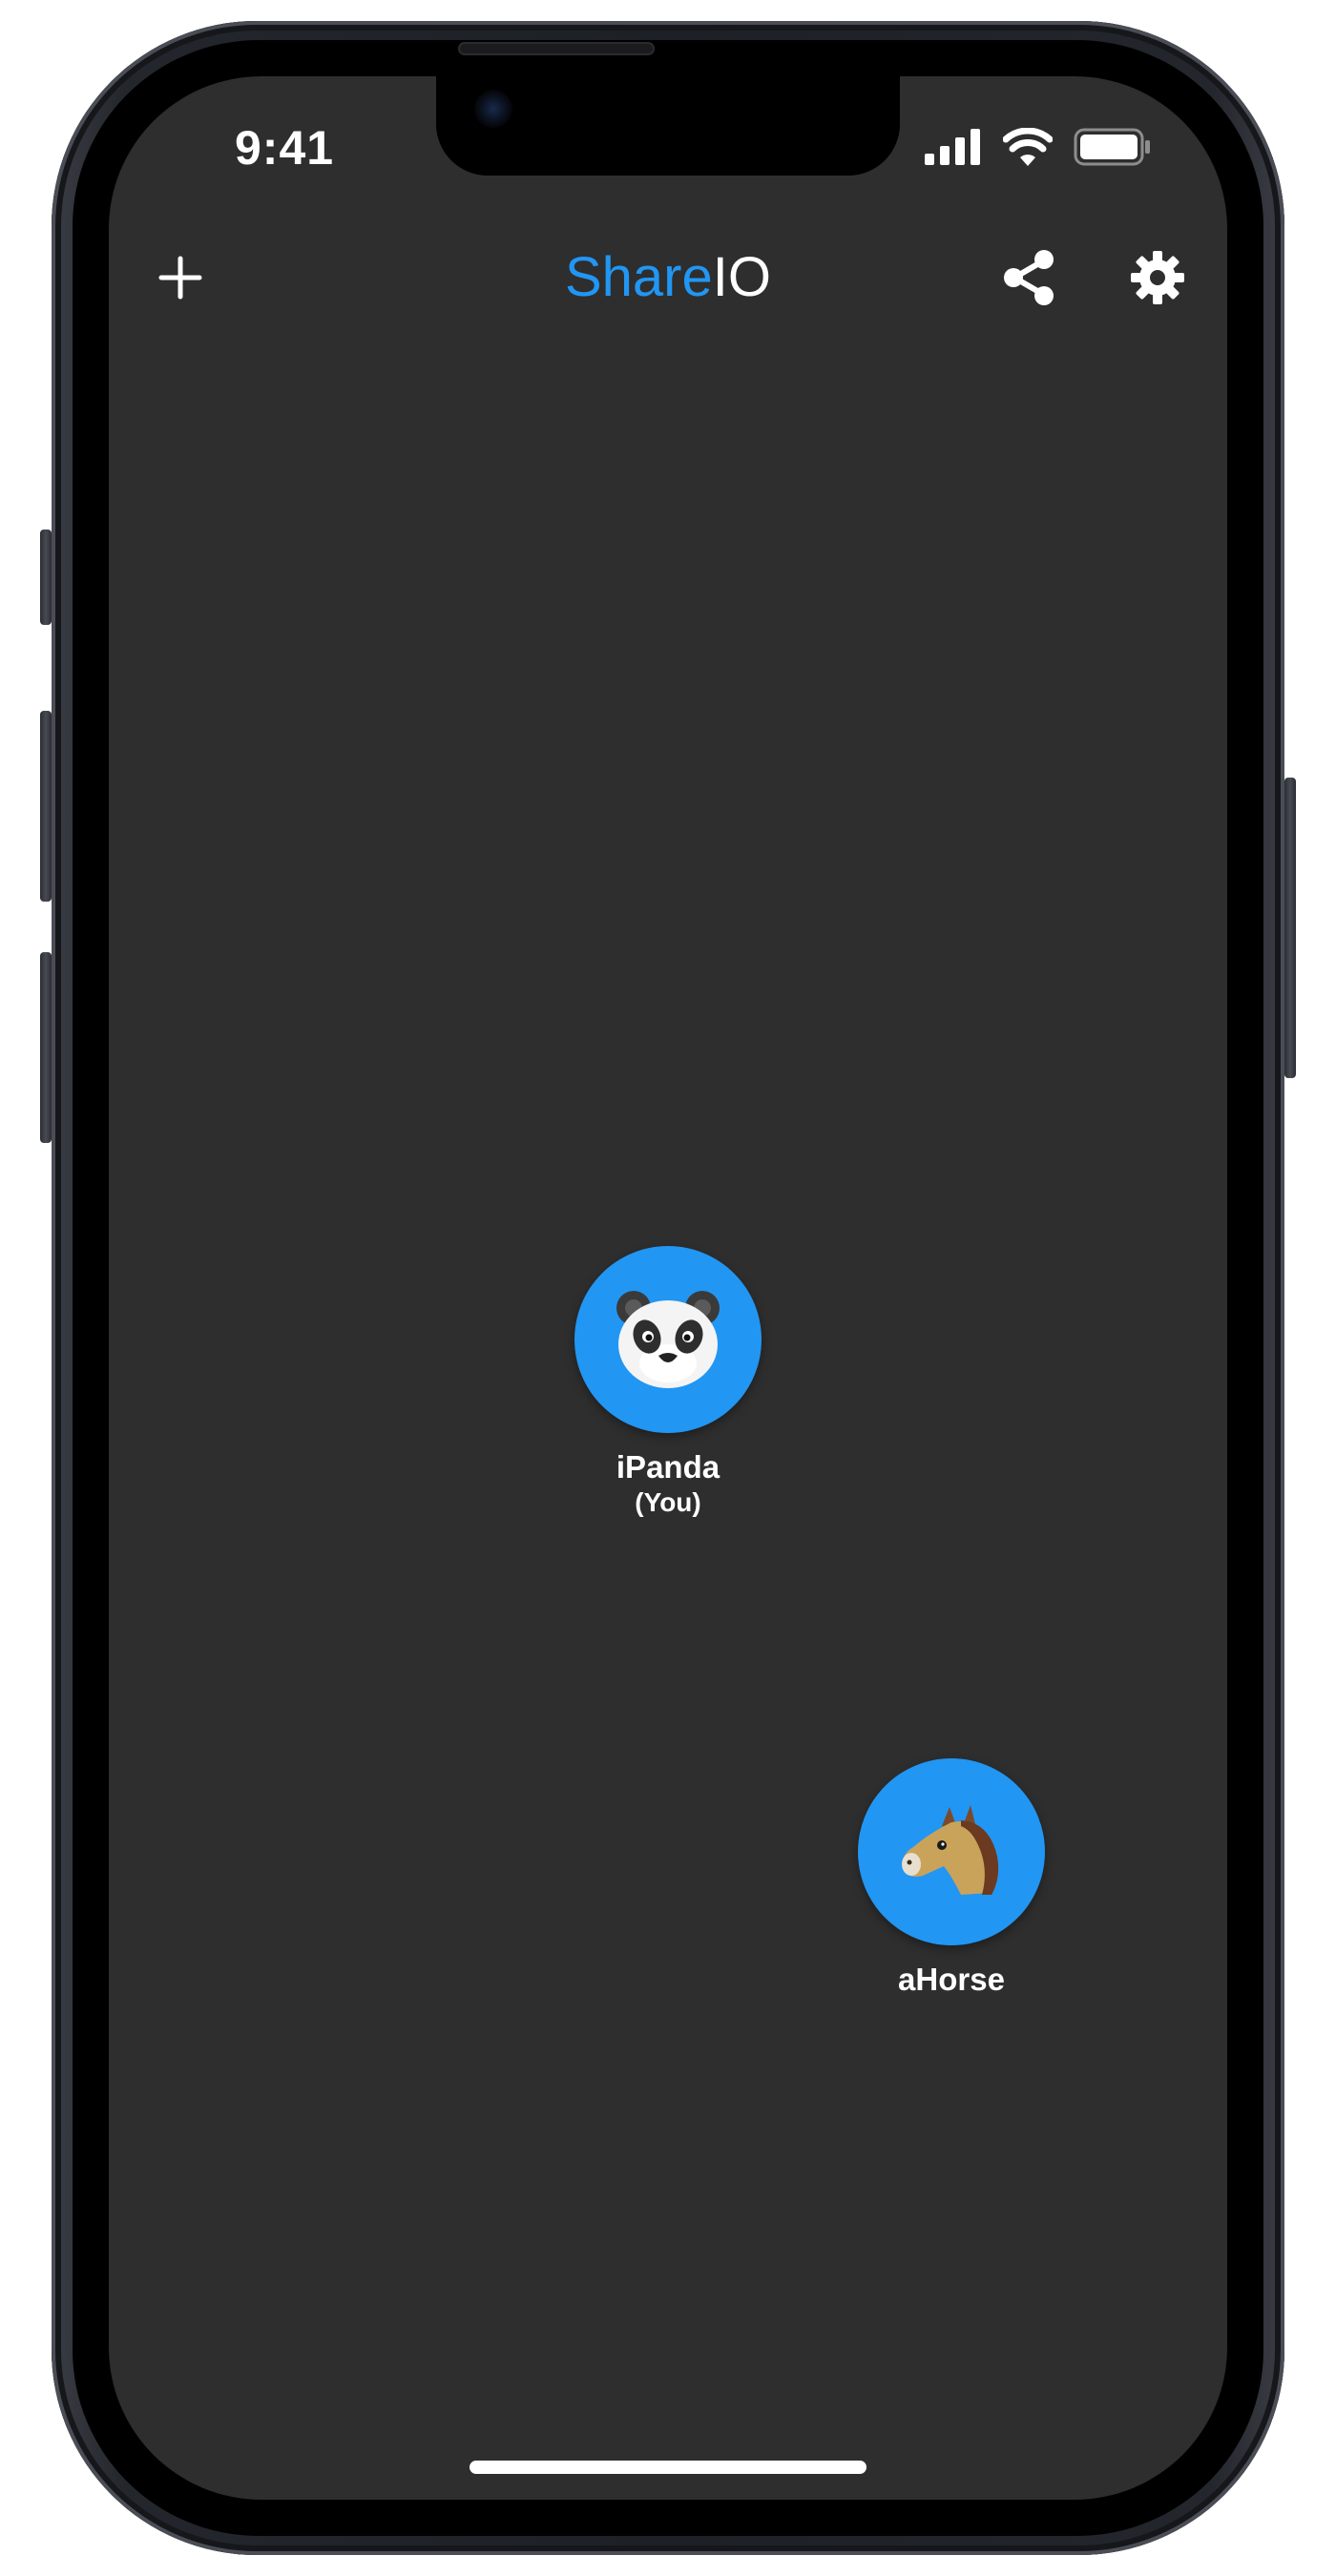 The image size is (1336, 2576). What do you see at coordinates (668, 1467) in the screenshot?
I see `peer-name: iPanda` at bounding box center [668, 1467].